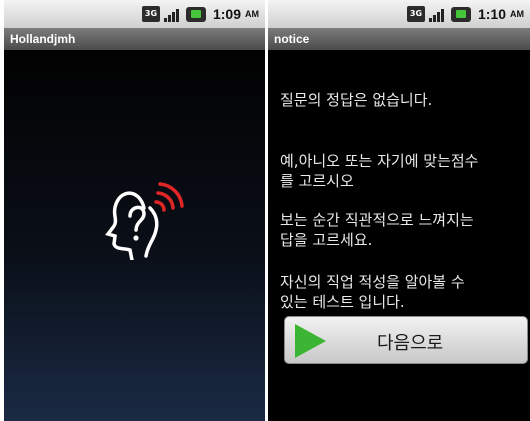  What do you see at coordinates (356, 100) in the screenshot?
I see `notice-line-1: 질문의 정답은 없습니다.` at bounding box center [356, 100].